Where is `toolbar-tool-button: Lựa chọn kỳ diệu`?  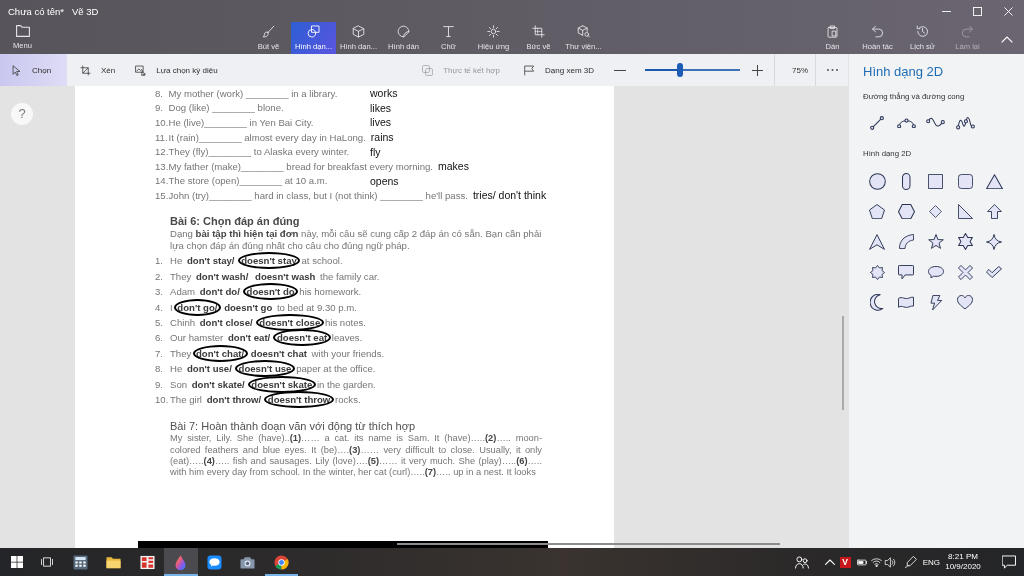 toolbar-tool-button: Lựa chọn kỳ diệu is located at coordinates (174, 70).